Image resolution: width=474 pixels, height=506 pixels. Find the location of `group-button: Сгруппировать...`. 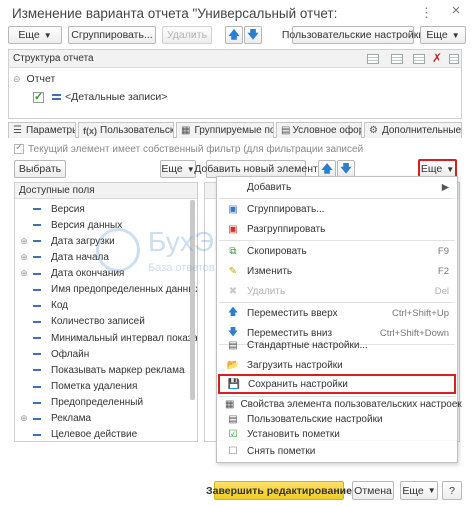

group-button: Сгруппировать... is located at coordinates (112, 35).